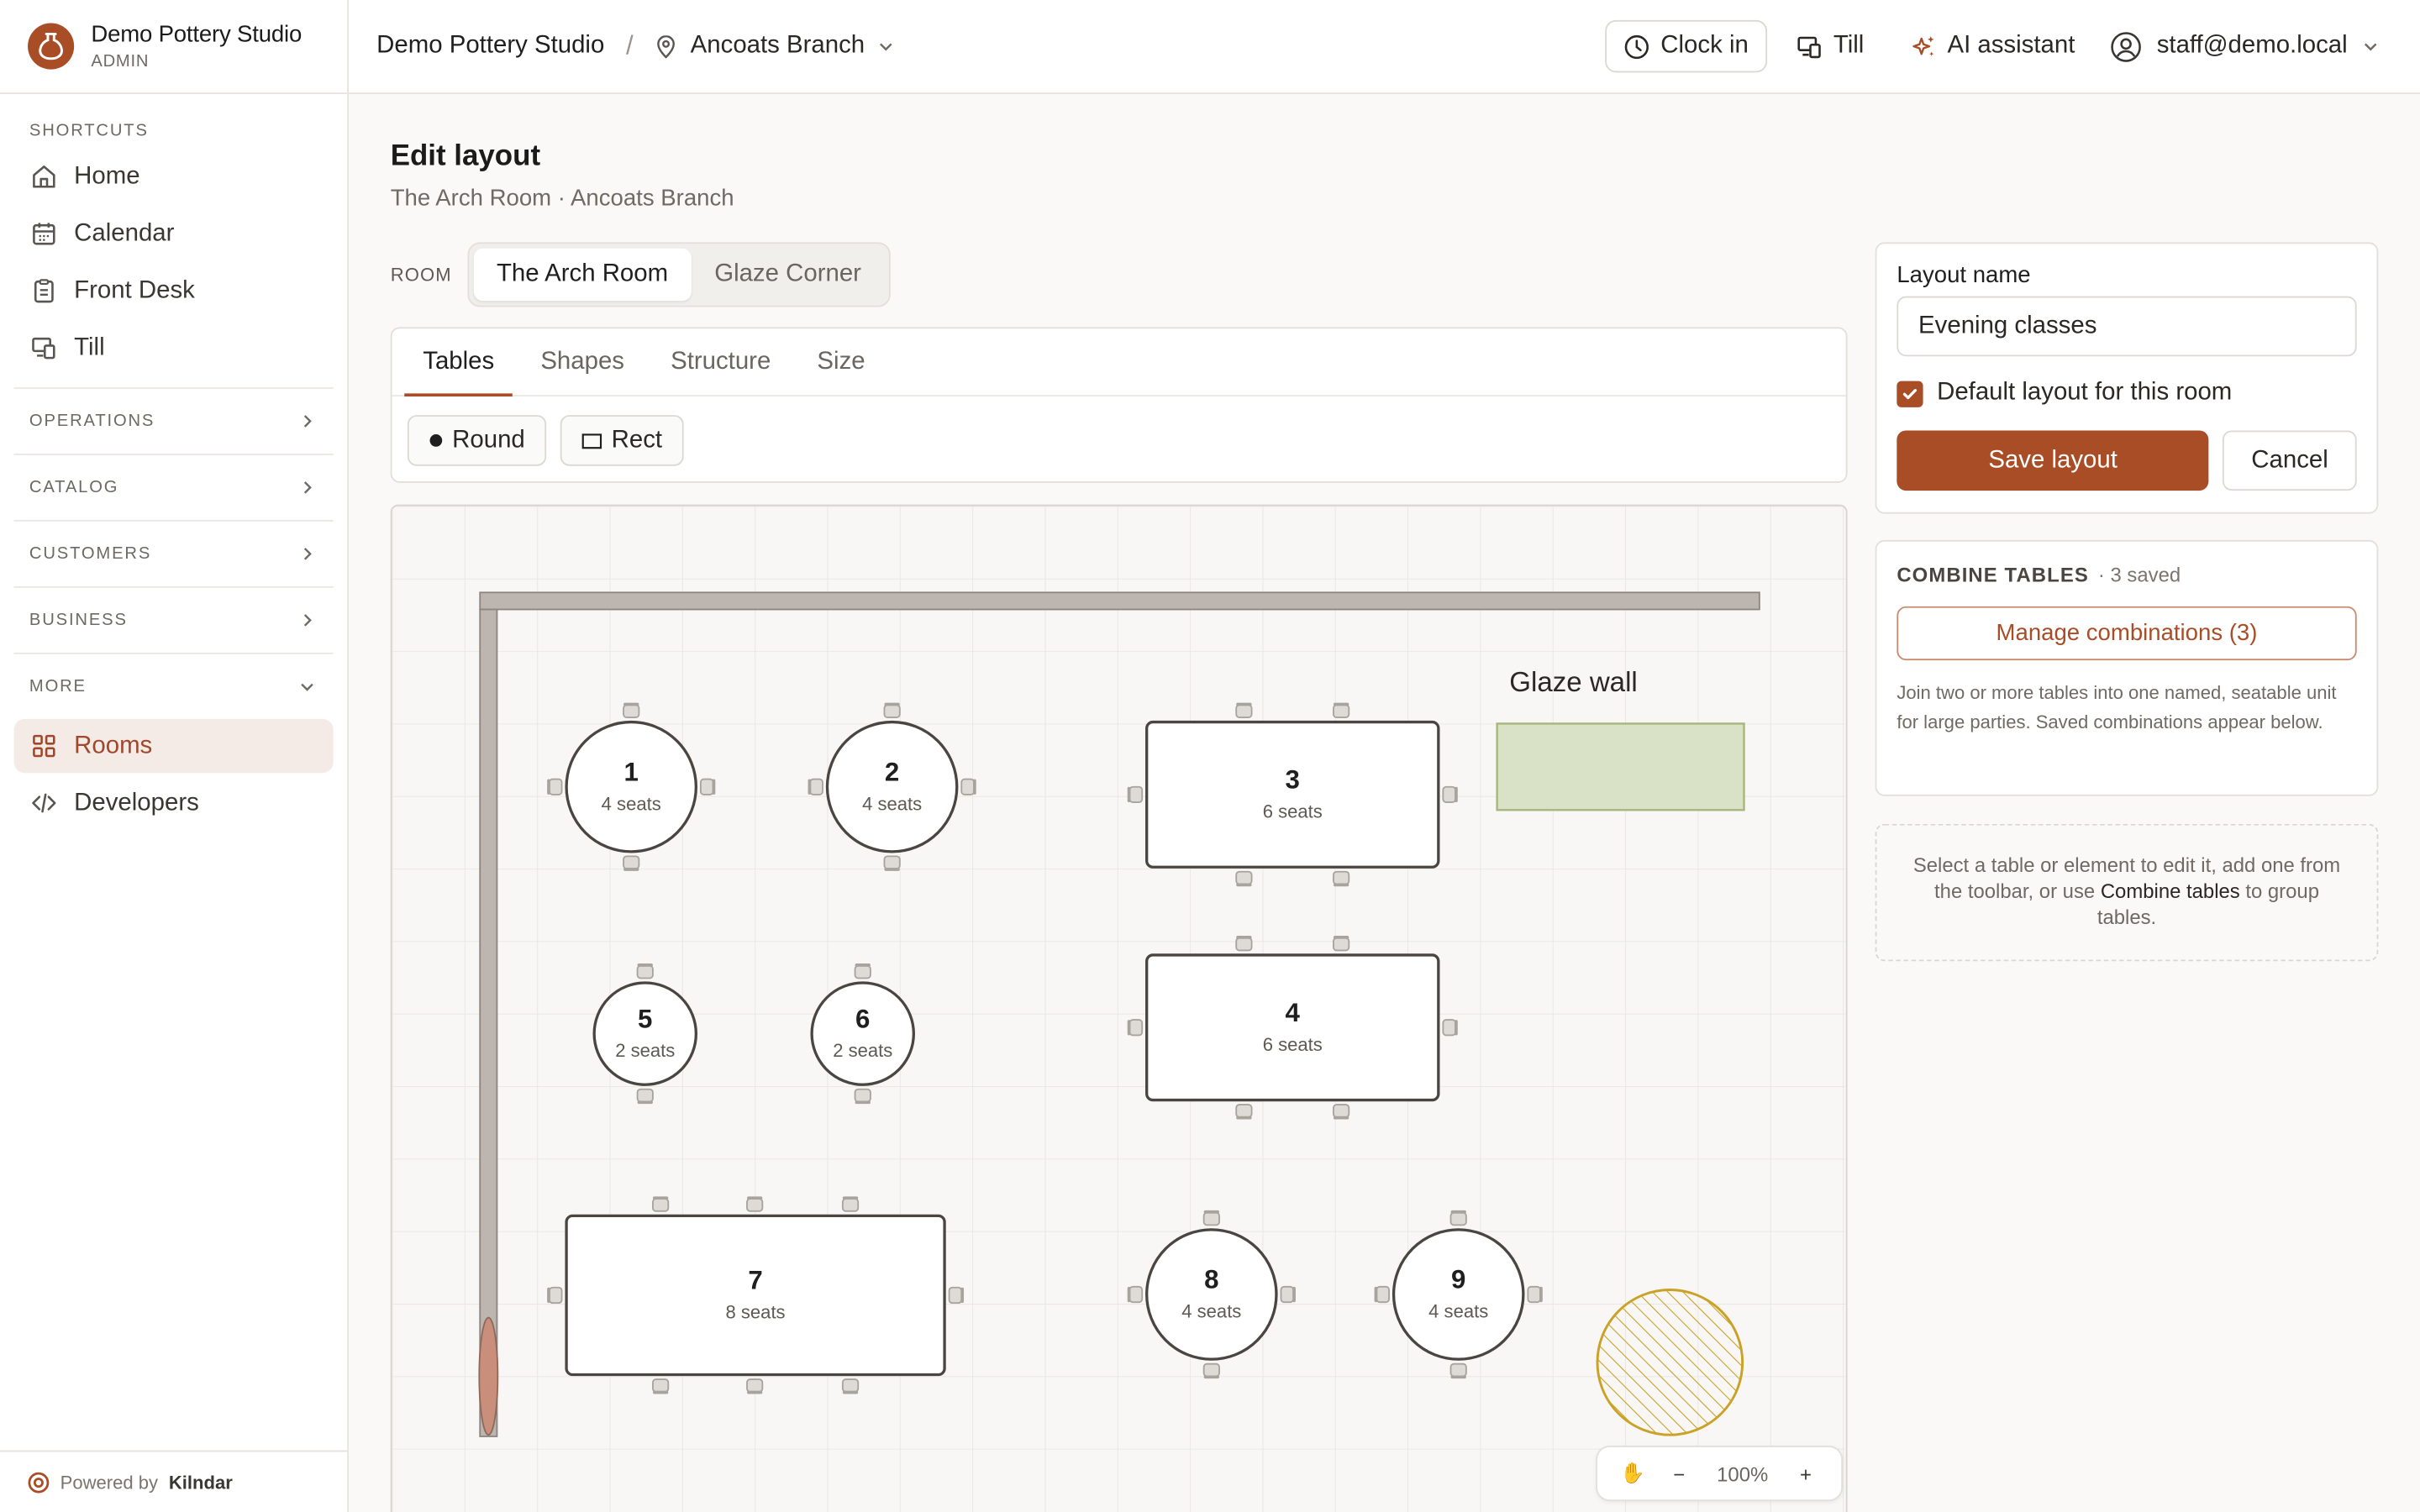 The height and width of the screenshot is (1512, 2420). Describe the element at coordinates (458, 362) in the screenshot. I see `tab-tables: Tables` at that location.